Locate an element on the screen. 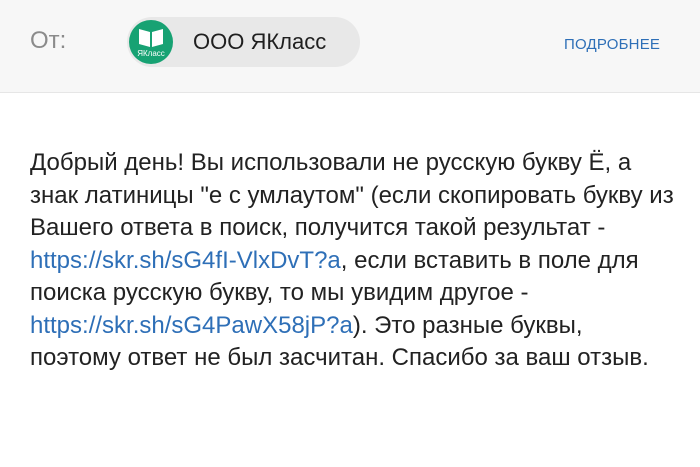 The height and width of the screenshot is (467, 700). from-label: От: is located at coordinates (48, 40).